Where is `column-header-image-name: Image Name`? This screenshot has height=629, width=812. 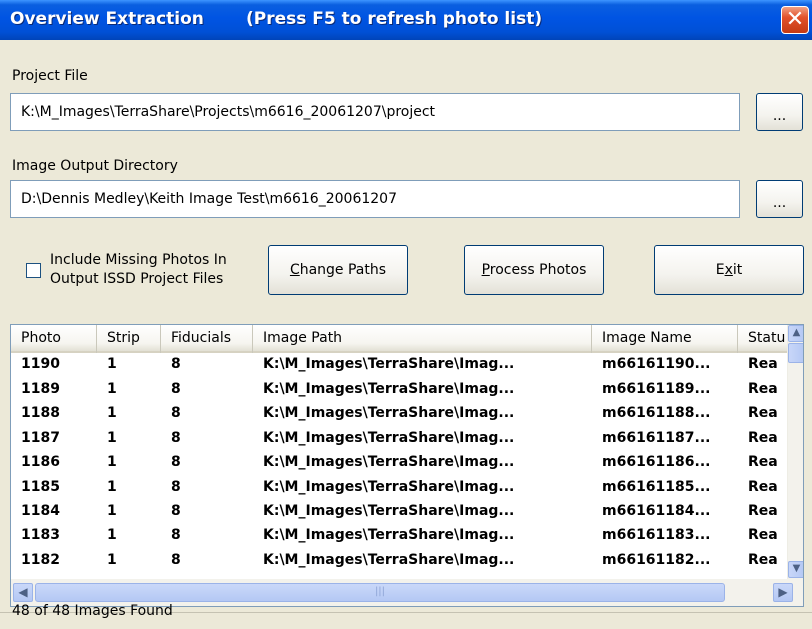
column-header-image-name: Image Name is located at coordinates (665, 339).